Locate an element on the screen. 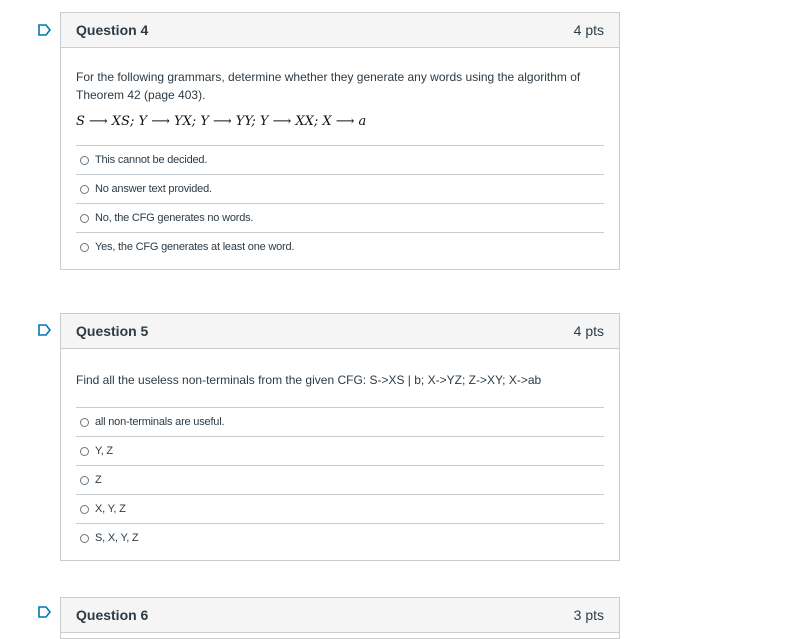 This screenshot has width=810, height=639. question-header: Question 5 4 pts is located at coordinates (340, 331).